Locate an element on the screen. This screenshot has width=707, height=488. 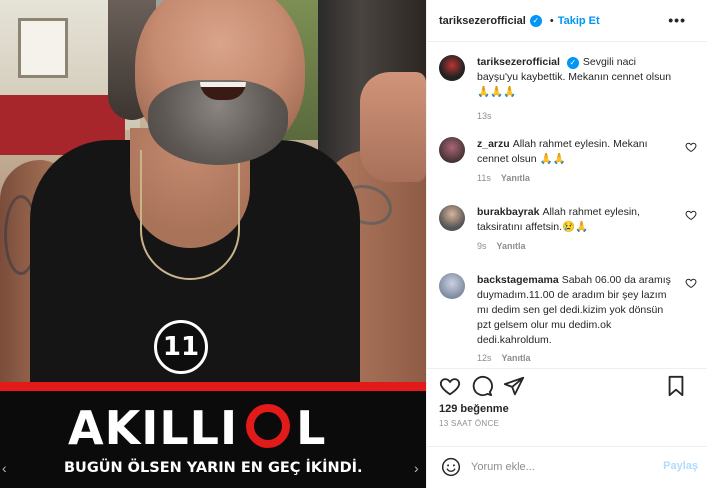
comment-time: 9s is located at coordinates (482, 246).